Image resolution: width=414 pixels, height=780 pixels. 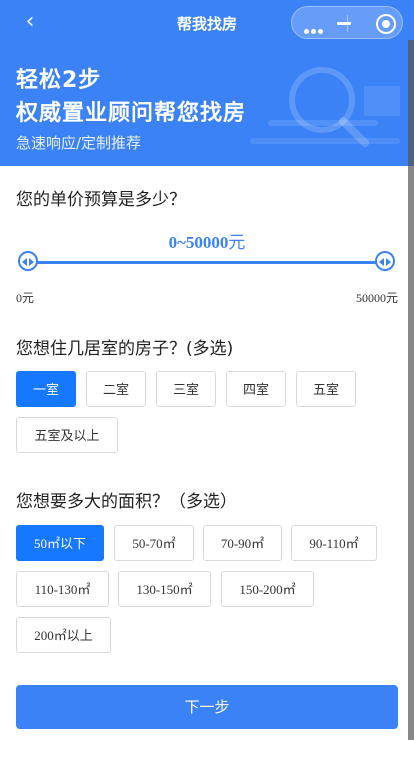 I want to click on room-option: 一室, so click(x=46, y=389).